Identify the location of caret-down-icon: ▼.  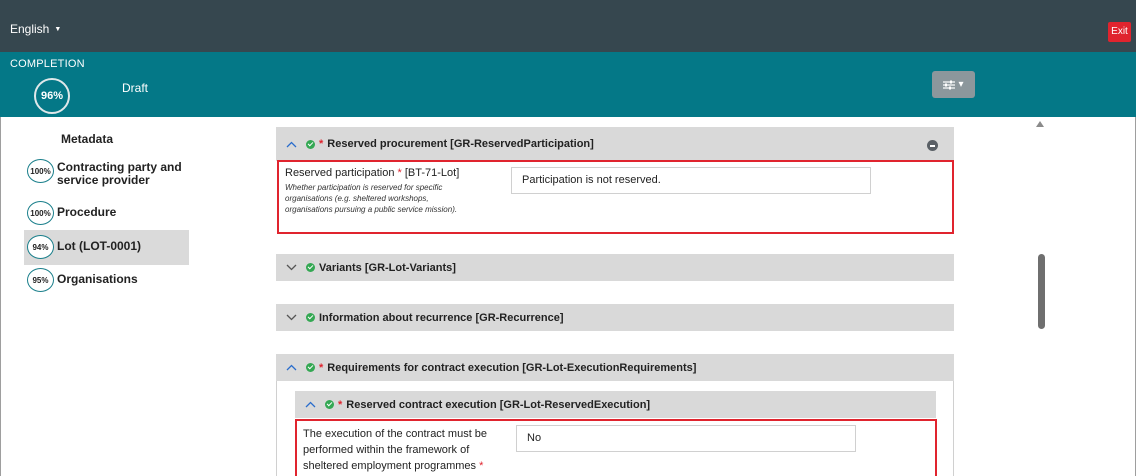
(58, 29).